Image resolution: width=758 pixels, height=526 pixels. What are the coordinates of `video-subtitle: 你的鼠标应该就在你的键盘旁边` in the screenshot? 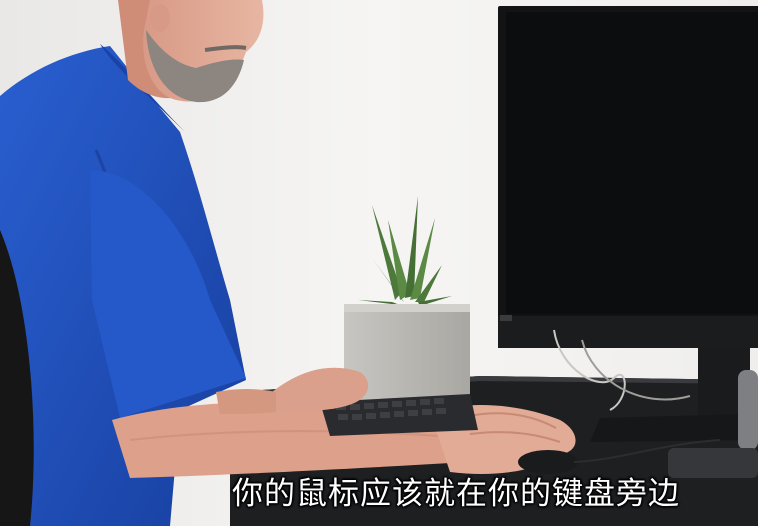 It's located at (456, 494).